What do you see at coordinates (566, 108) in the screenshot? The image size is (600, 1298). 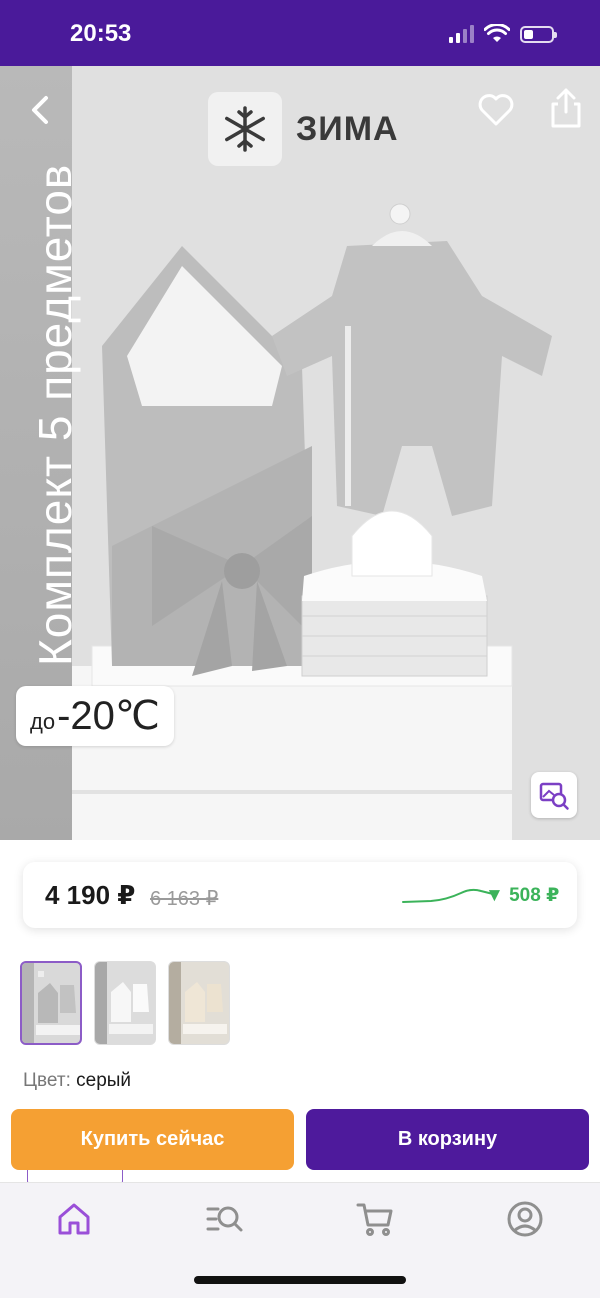 I see `share-icon` at bounding box center [566, 108].